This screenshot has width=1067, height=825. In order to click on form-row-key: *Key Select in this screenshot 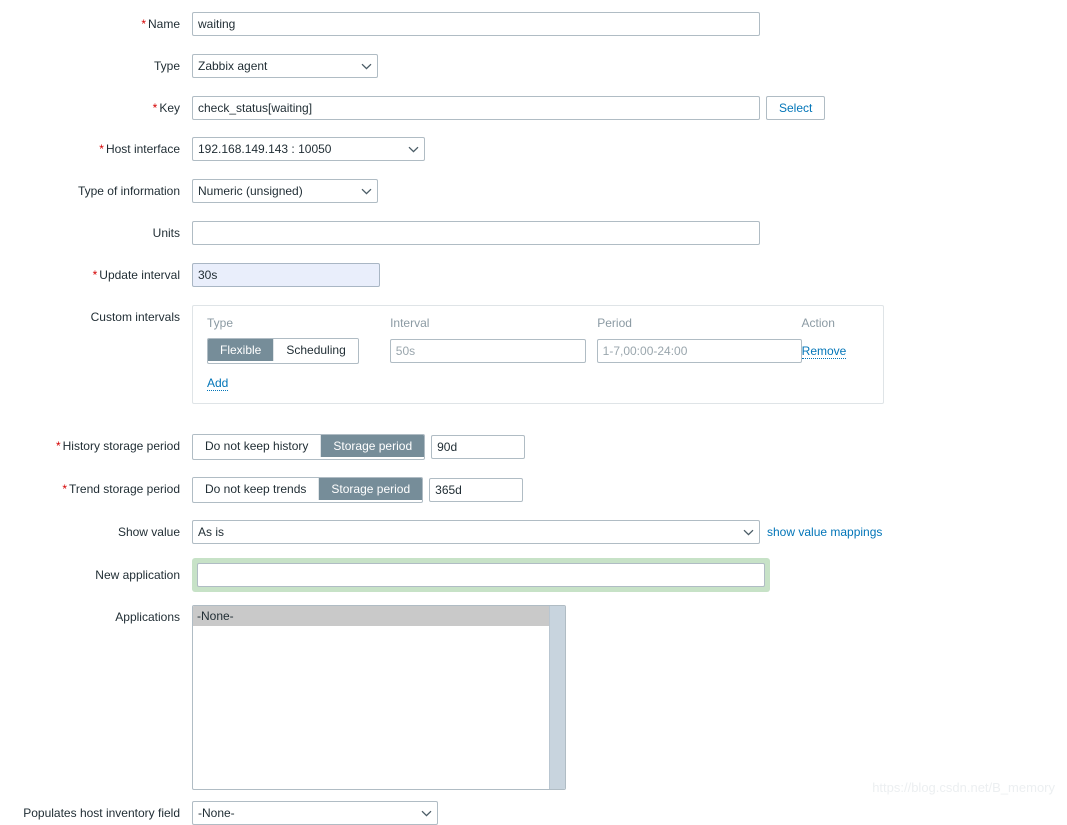, I will do `click(533, 108)`.